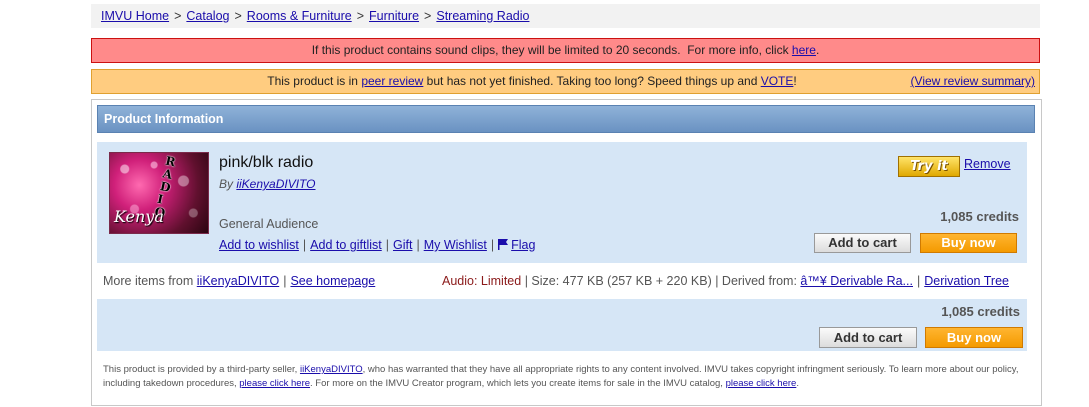 The width and height of the screenshot is (1089, 407). Describe the element at coordinates (402, 245) in the screenshot. I see `gift-link: Gift` at that location.